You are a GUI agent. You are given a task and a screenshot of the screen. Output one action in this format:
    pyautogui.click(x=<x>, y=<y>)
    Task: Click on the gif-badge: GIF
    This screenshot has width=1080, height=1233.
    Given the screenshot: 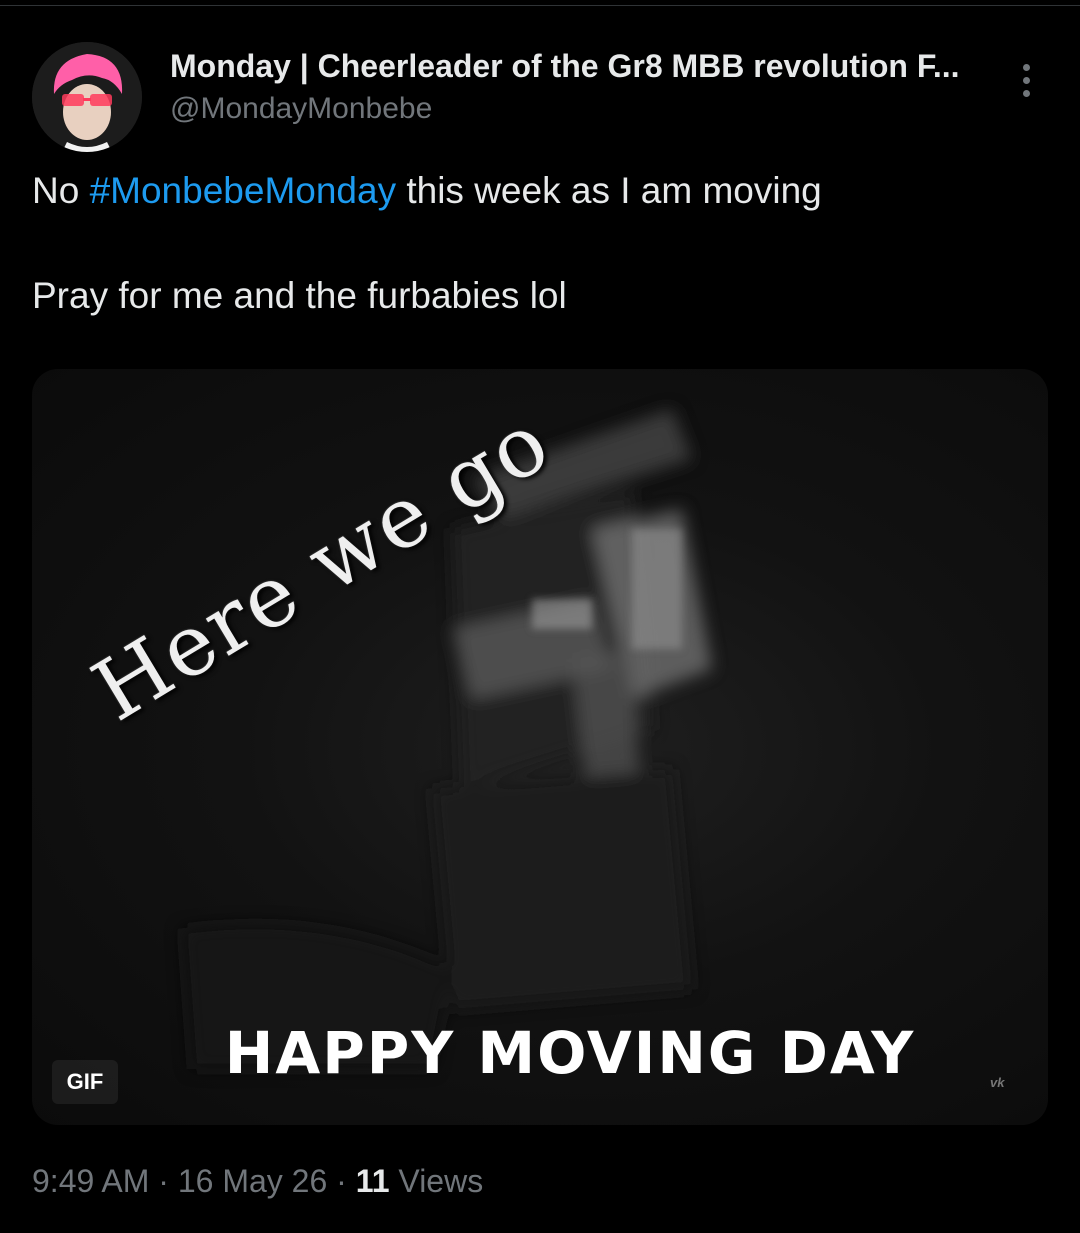 What is the action you would take?
    pyautogui.click(x=85, y=1082)
    